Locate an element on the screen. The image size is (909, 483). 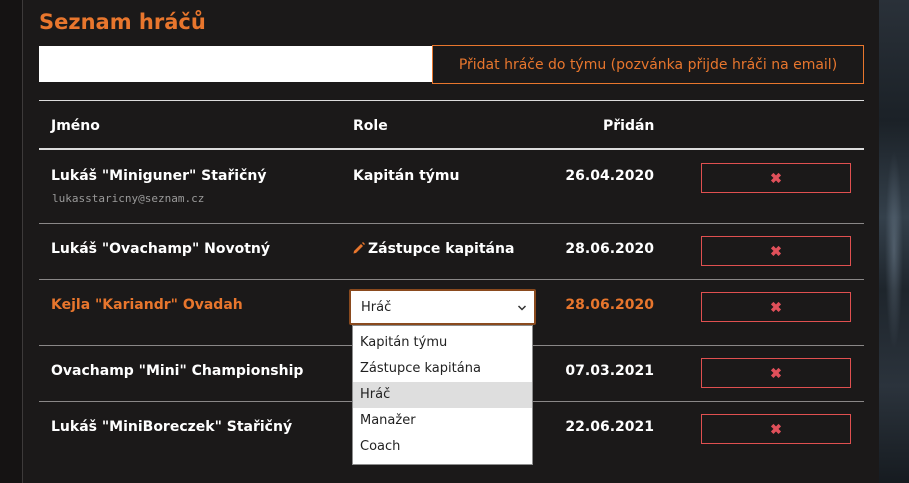
player-name: Lukáš "Ovachamp" Novotný is located at coordinates (160, 249).